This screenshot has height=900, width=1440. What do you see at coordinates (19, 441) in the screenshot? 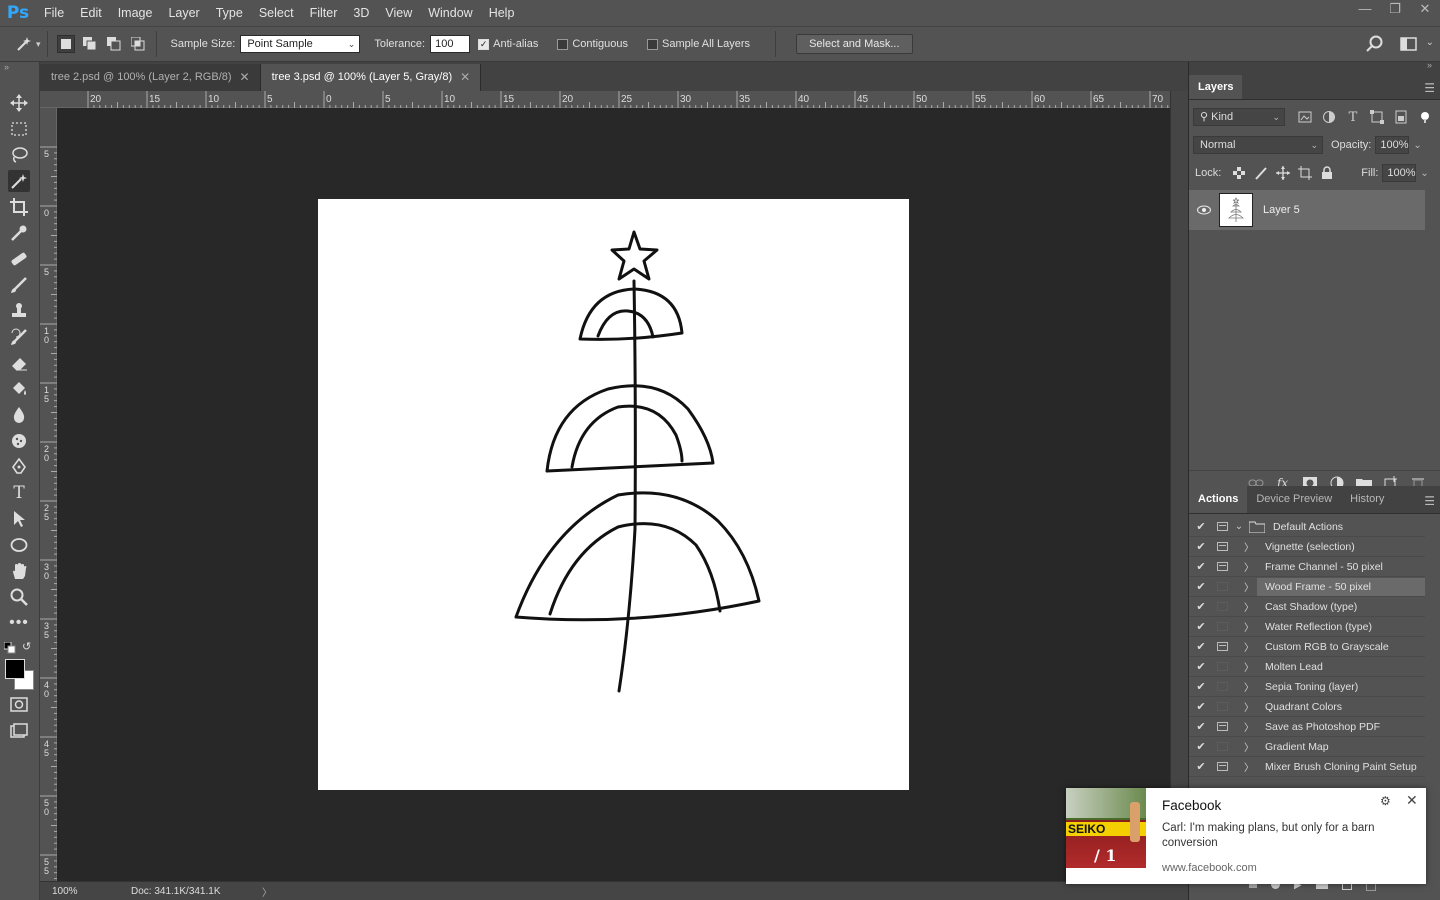
I see `sponge-tool-icon` at bounding box center [19, 441].